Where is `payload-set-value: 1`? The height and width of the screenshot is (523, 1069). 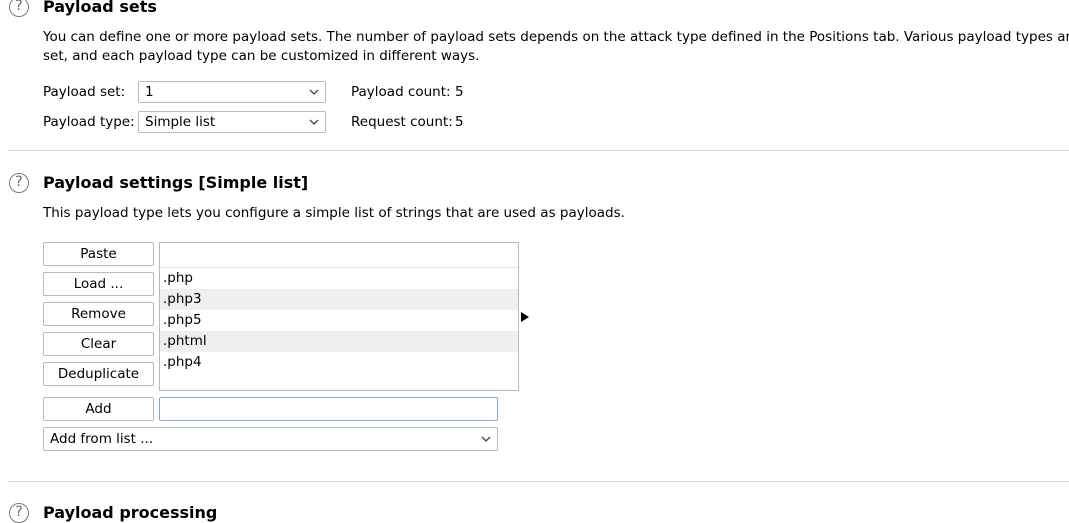 payload-set-value: 1 is located at coordinates (149, 92).